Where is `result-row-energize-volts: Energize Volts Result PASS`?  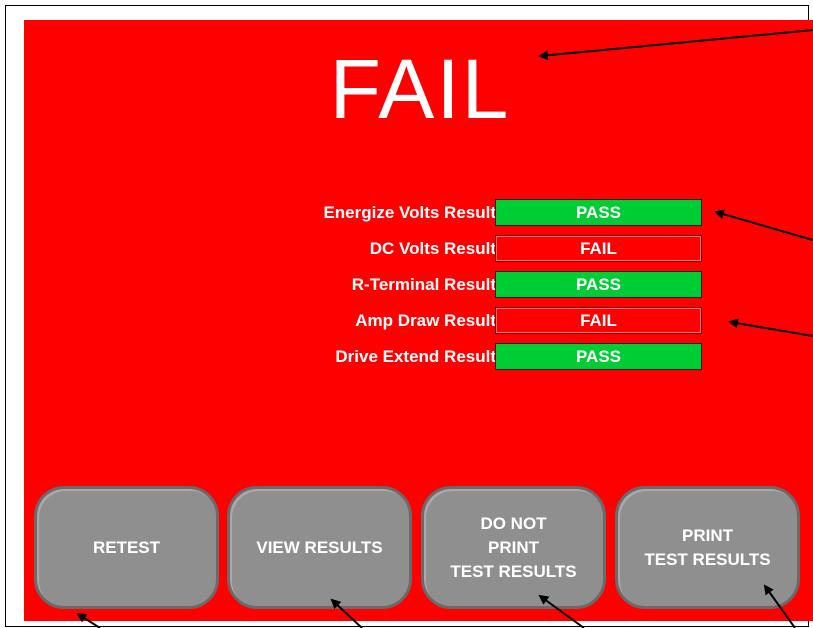 result-row-energize-volts: Energize Volts Result PASS is located at coordinates (364, 213).